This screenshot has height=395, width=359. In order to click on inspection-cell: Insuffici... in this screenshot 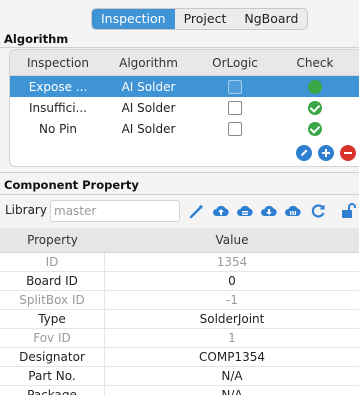, I will do `click(58, 107)`.